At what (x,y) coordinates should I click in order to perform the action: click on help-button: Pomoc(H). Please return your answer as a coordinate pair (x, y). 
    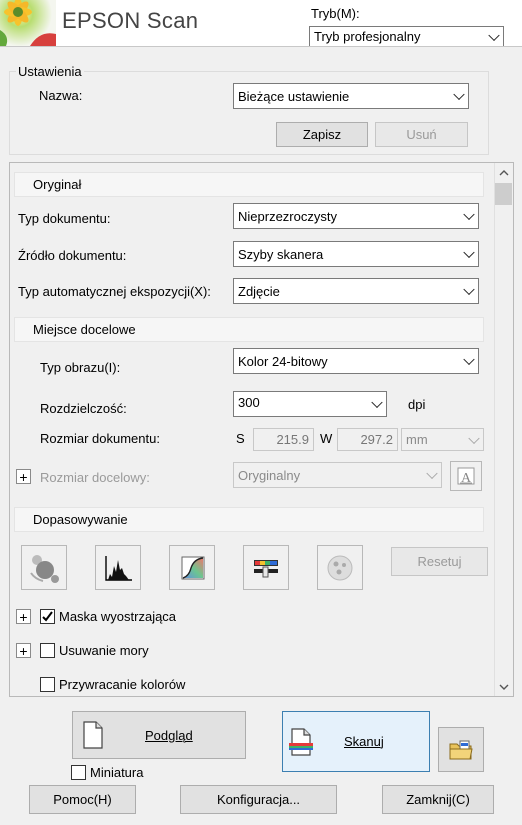
    Looking at the image, I should click on (82, 799).